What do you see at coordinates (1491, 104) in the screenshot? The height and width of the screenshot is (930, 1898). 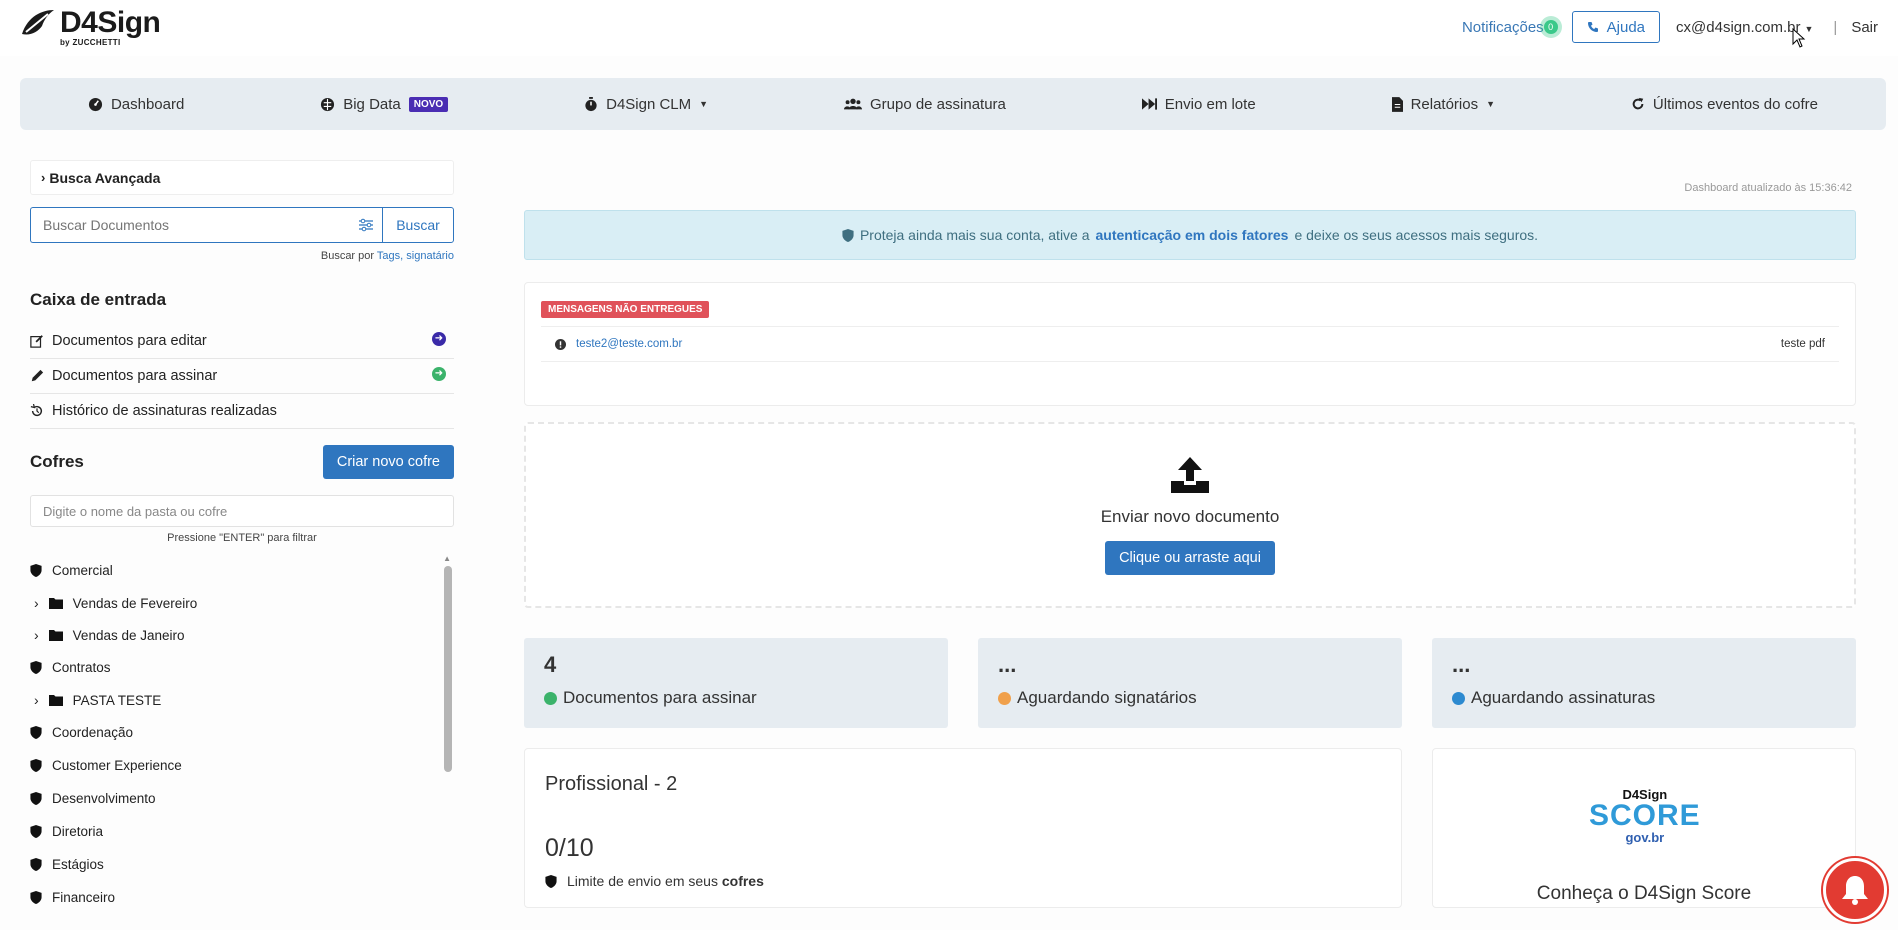 I see `chevron-down-icon: ▼` at bounding box center [1491, 104].